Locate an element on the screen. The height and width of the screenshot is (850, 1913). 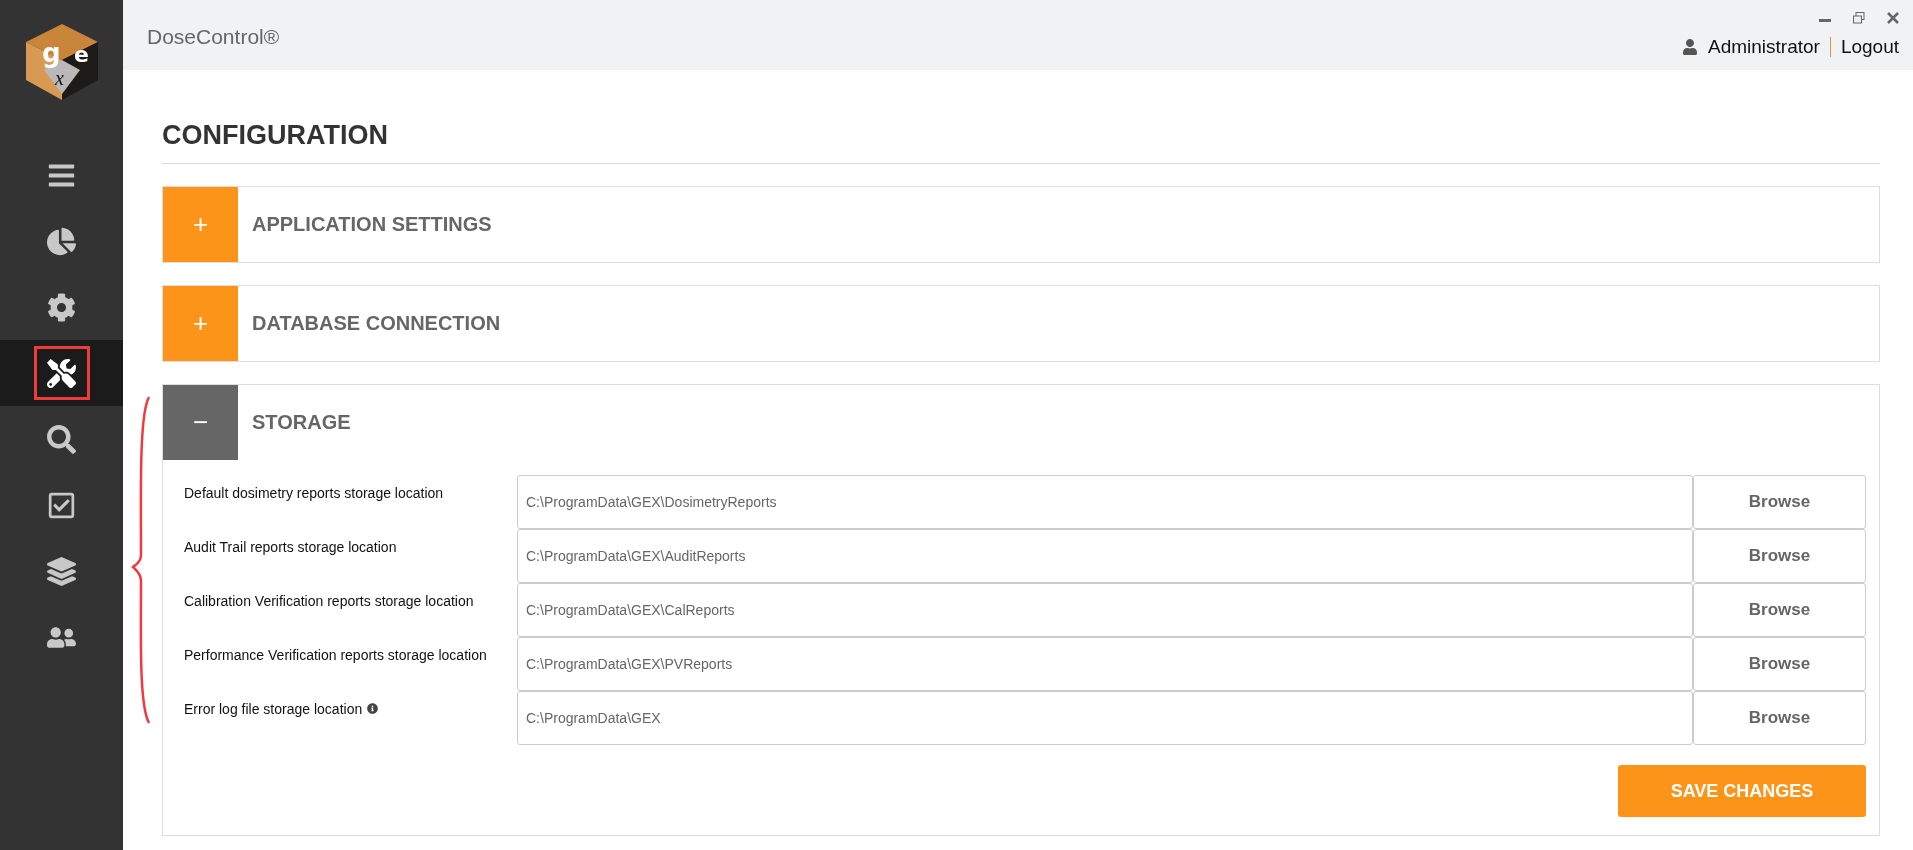
logout-link: Logout is located at coordinates (1869, 47).